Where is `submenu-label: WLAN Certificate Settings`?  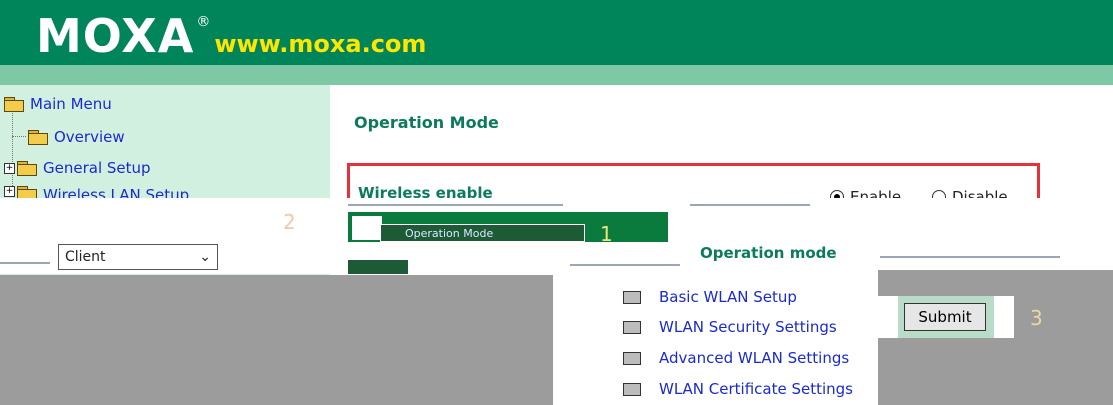
submenu-label: WLAN Certificate Settings is located at coordinates (756, 389).